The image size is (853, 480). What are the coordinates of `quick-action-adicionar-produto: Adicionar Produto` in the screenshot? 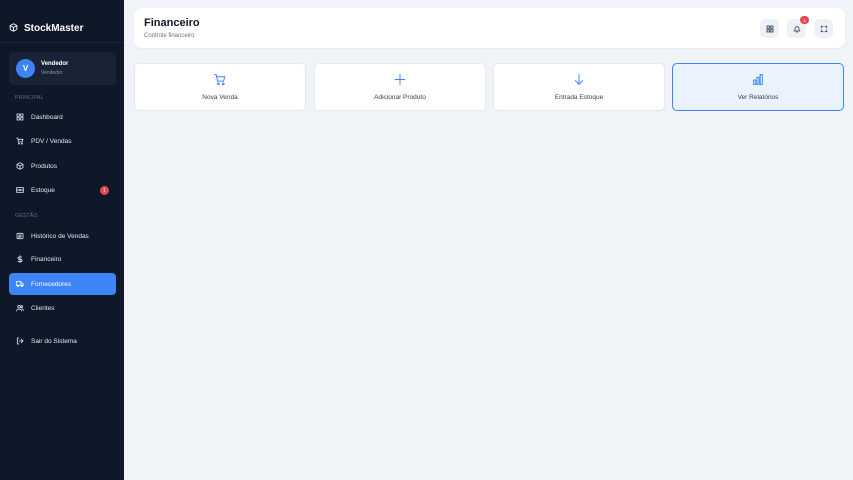 It's located at (400, 87).